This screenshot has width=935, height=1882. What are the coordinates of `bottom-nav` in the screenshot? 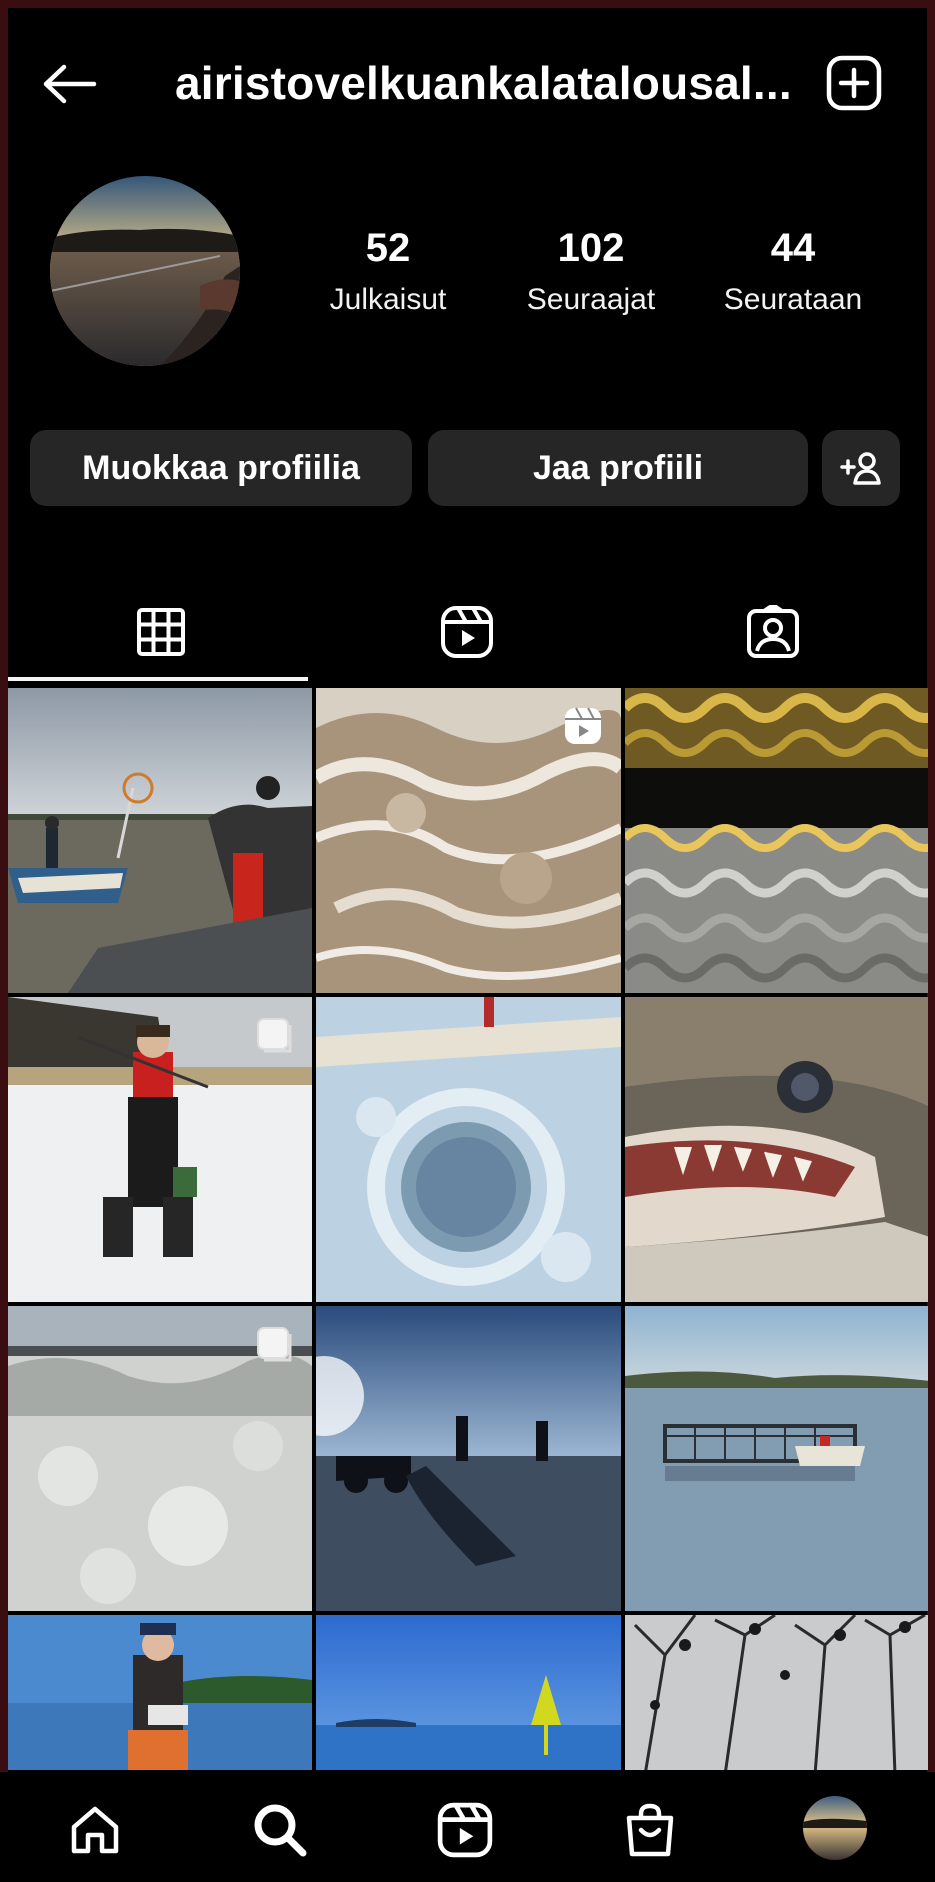 It's located at (467, 1827).